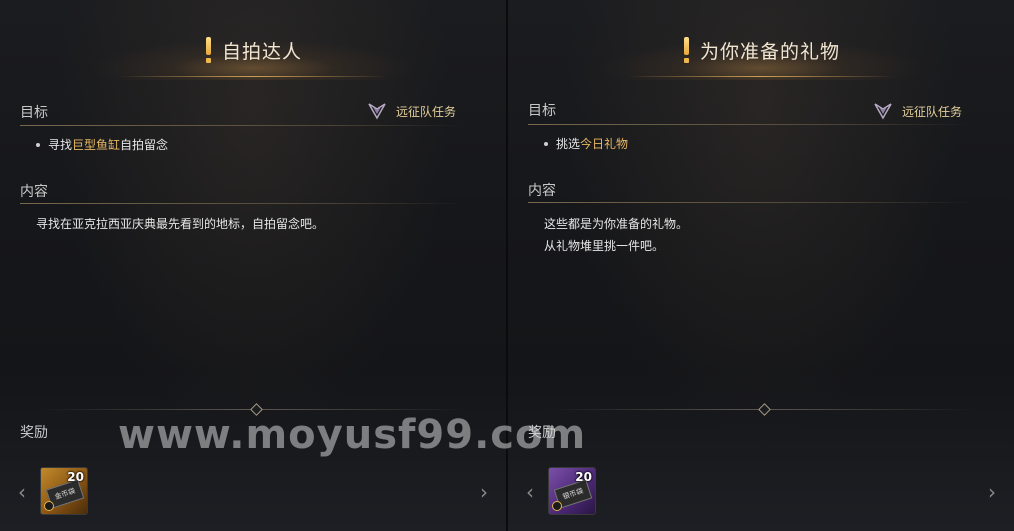 Image resolution: width=1014 pixels, height=531 pixels. What do you see at coordinates (96, 145) in the screenshot?
I see `objective-highlight: 巨型鱼缸` at bounding box center [96, 145].